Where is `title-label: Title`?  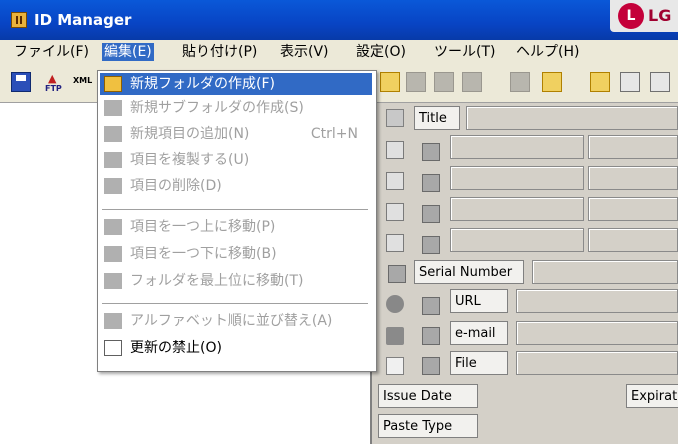 title-label: Title is located at coordinates (437, 118).